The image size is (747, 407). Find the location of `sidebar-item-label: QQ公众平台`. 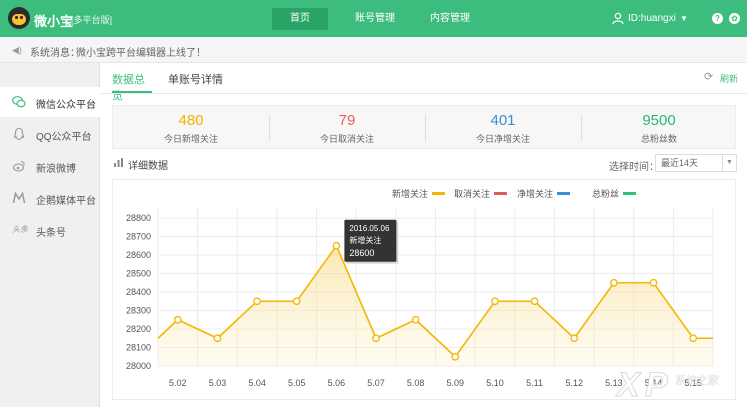

sidebar-item-label: QQ公众平台 is located at coordinates (64, 137).